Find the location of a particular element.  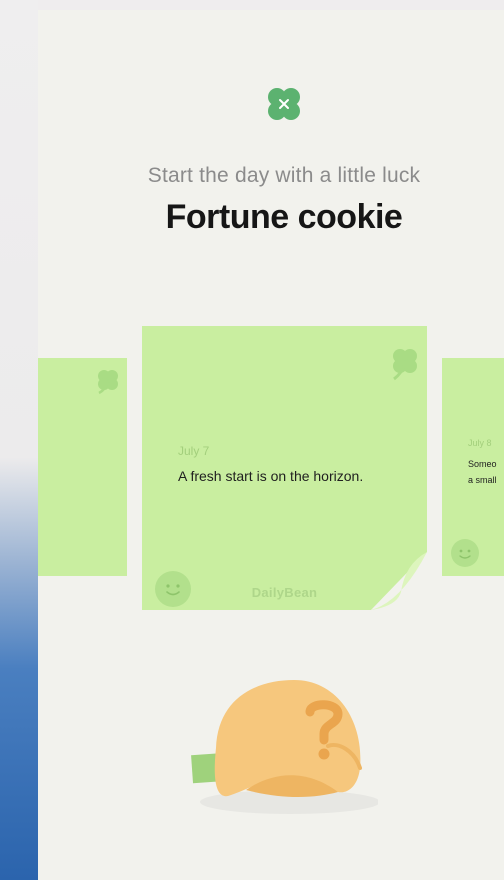

page-curl is located at coordinates (399, 581).